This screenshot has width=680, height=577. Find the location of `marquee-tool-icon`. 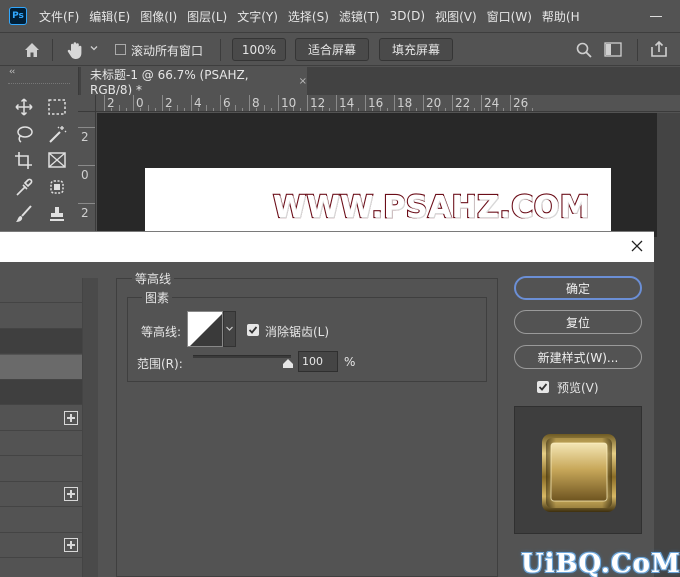

marquee-tool-icon is located at coordinates (57, 107).